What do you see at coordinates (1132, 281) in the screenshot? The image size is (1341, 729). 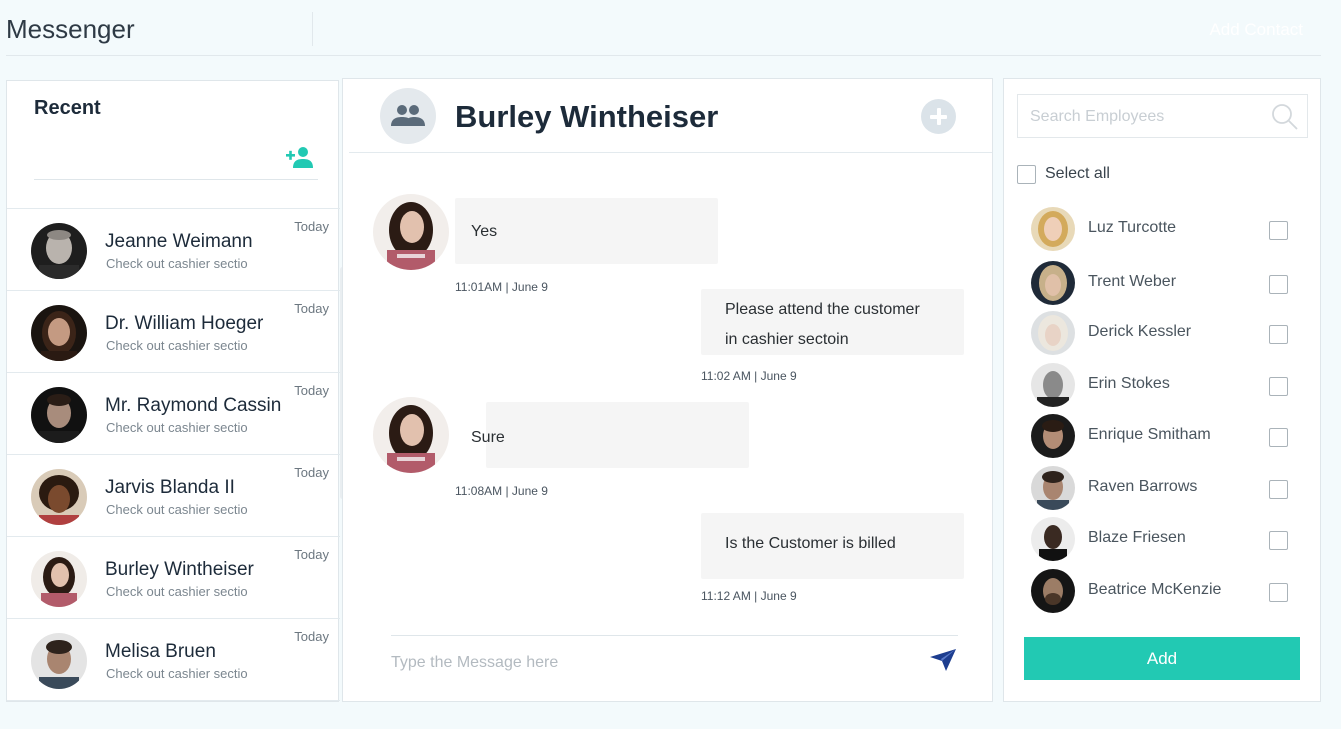 I see `employee-name: Trent Weber` at bounding box center [1132, 281].